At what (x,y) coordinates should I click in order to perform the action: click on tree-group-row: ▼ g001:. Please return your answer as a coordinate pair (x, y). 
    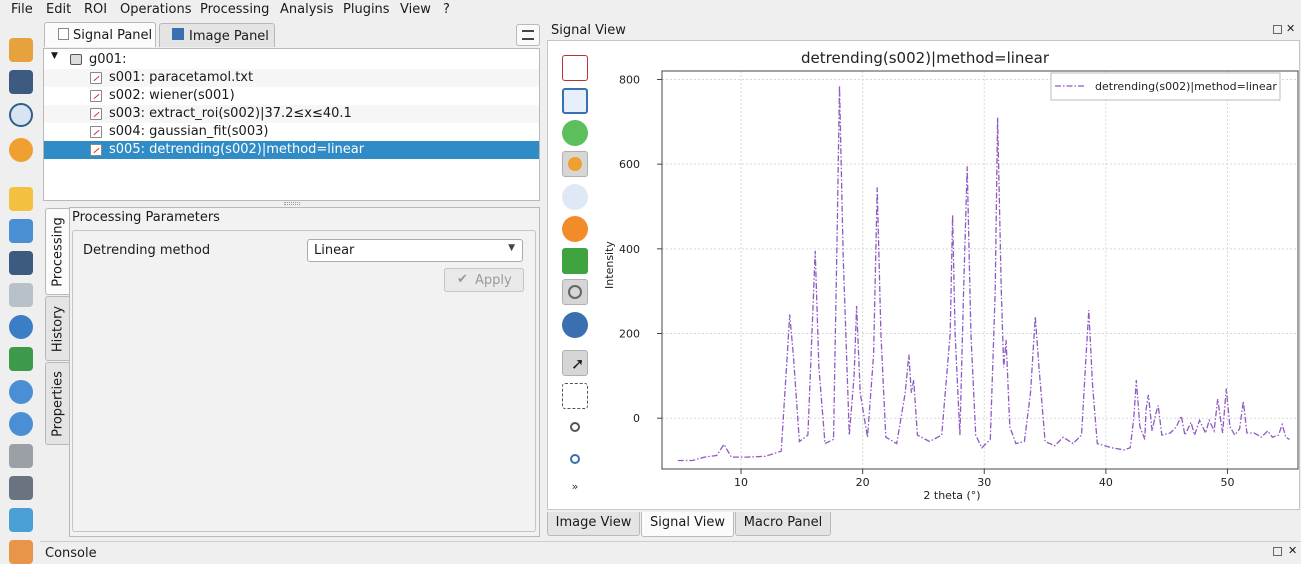
    Looking at the image, I should click on (291, 60).